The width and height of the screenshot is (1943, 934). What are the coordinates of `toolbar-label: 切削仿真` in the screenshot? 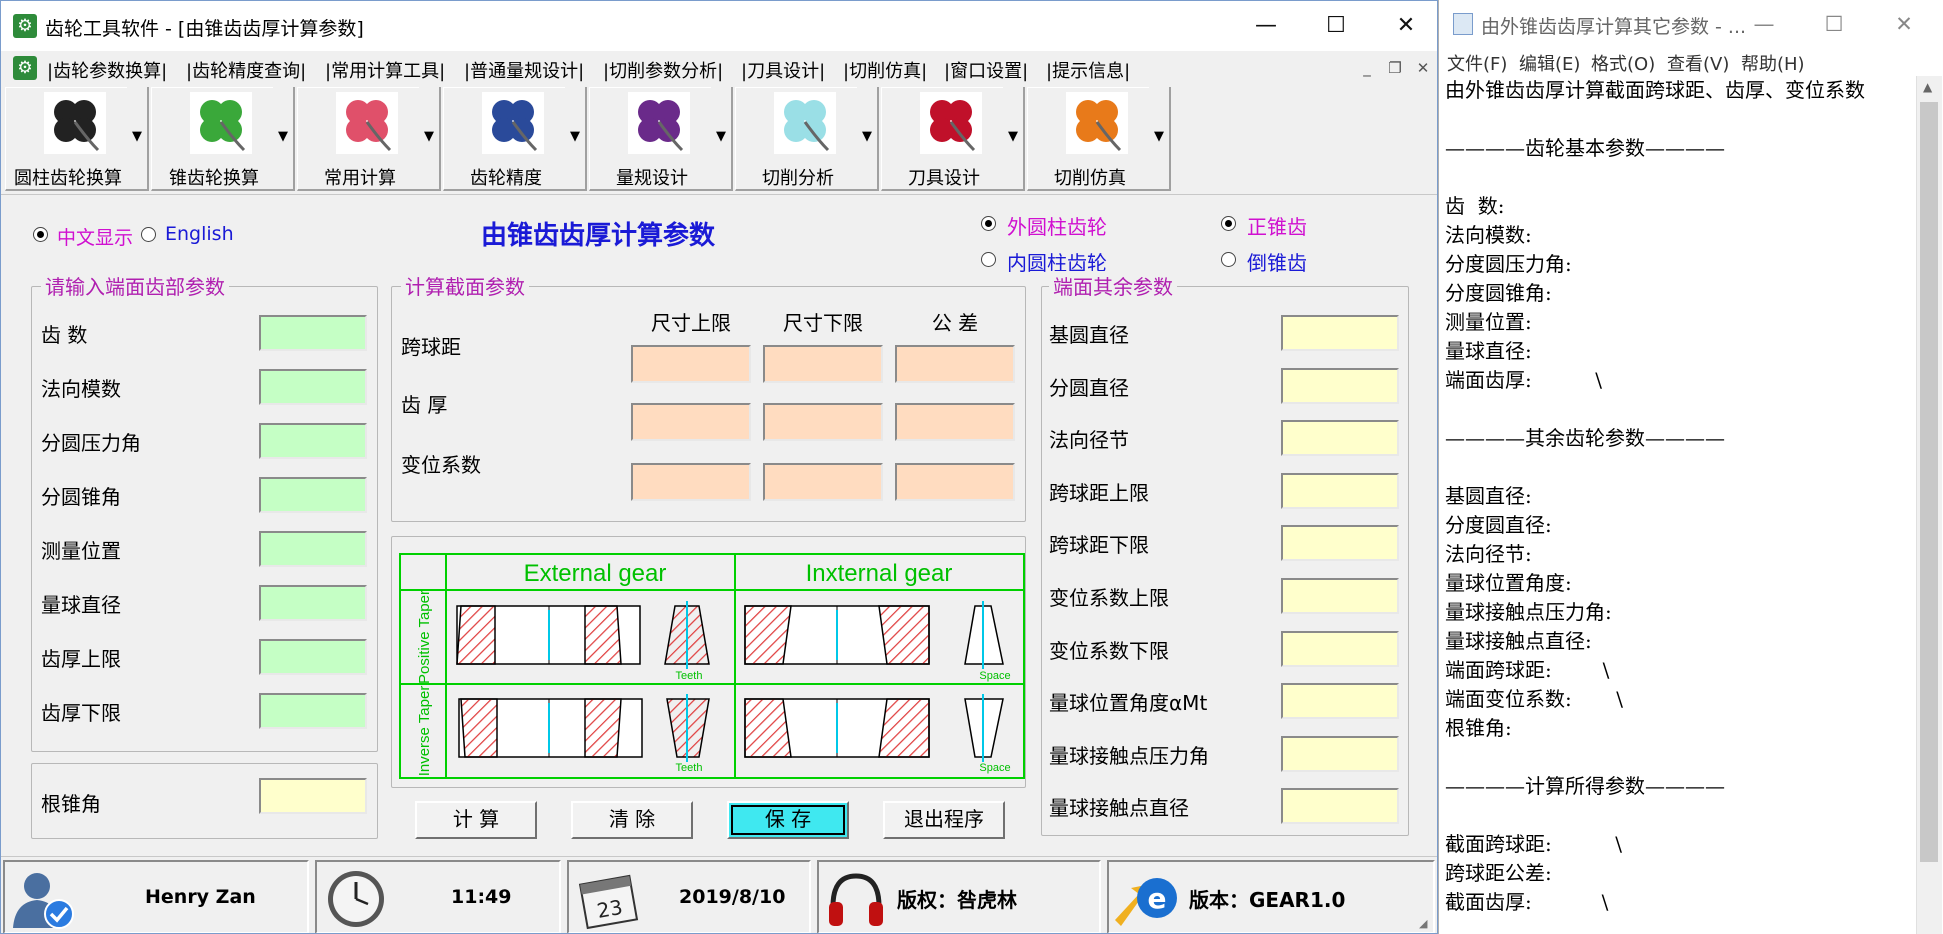 It's located at (1090, 178).